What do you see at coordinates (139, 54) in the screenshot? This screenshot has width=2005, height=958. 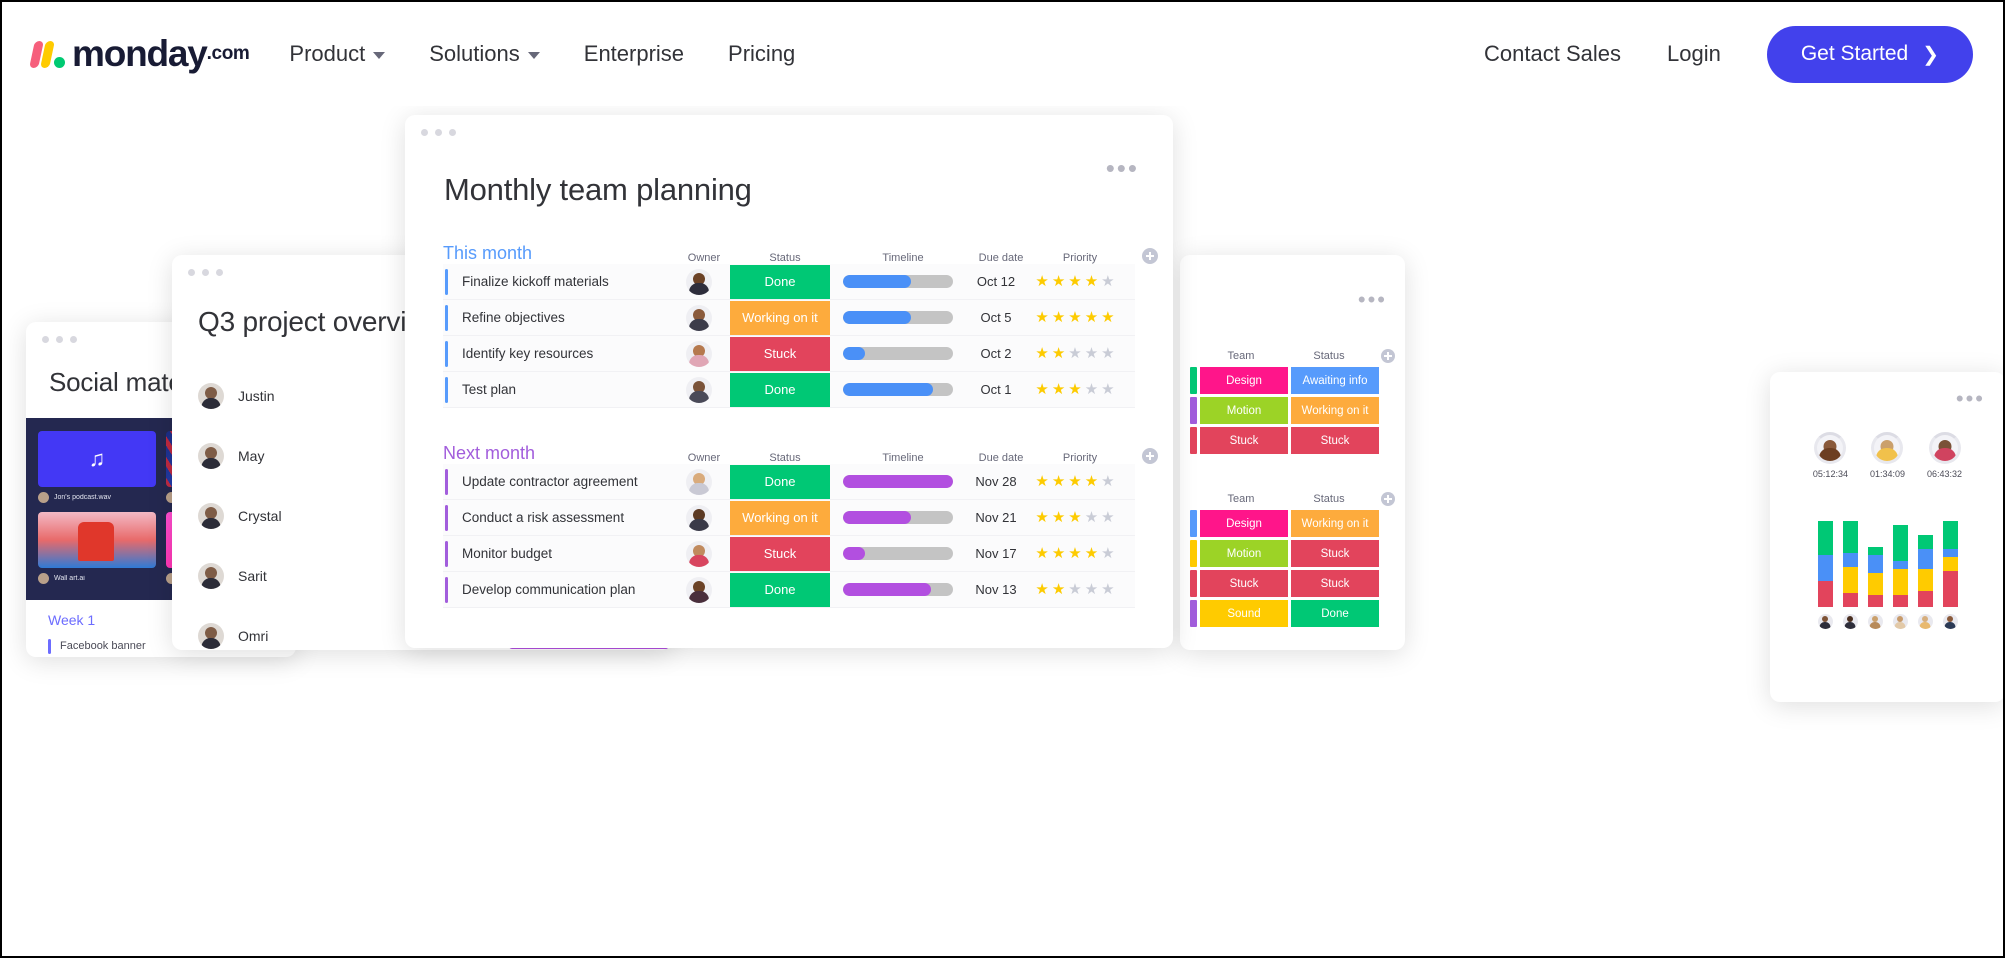 I see `monday-logo: monday .com` at bounding box center [139, 54].